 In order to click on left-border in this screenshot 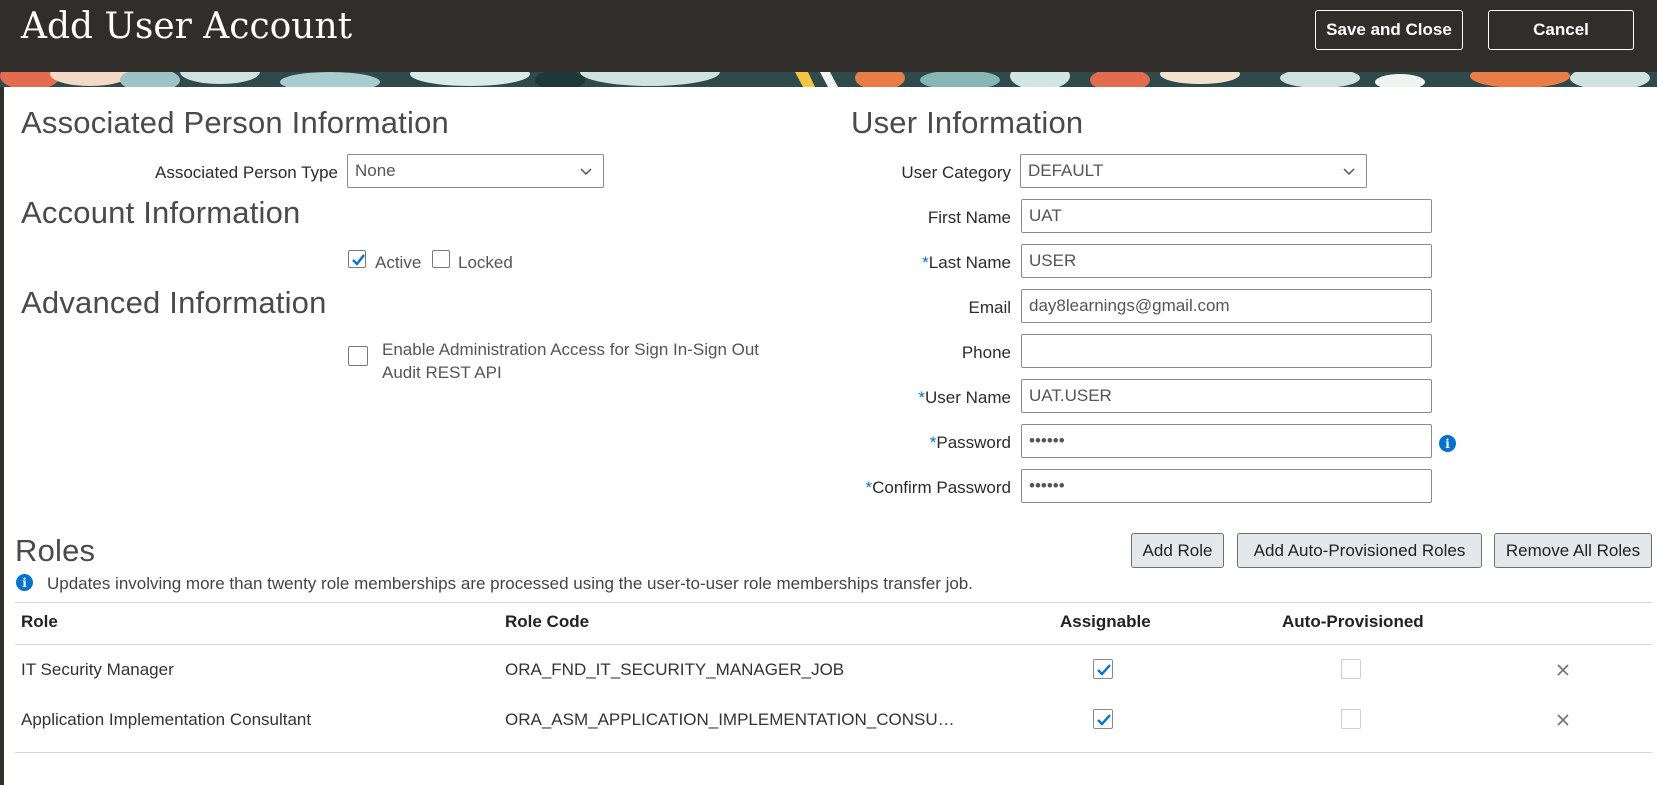, I will do `click(2, 436)`.